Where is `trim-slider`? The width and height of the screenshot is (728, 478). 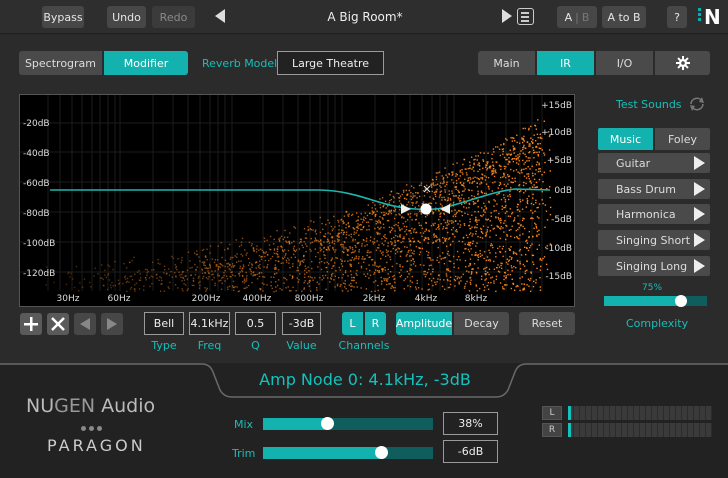 trim-slider is located at coordinates (348, 453).